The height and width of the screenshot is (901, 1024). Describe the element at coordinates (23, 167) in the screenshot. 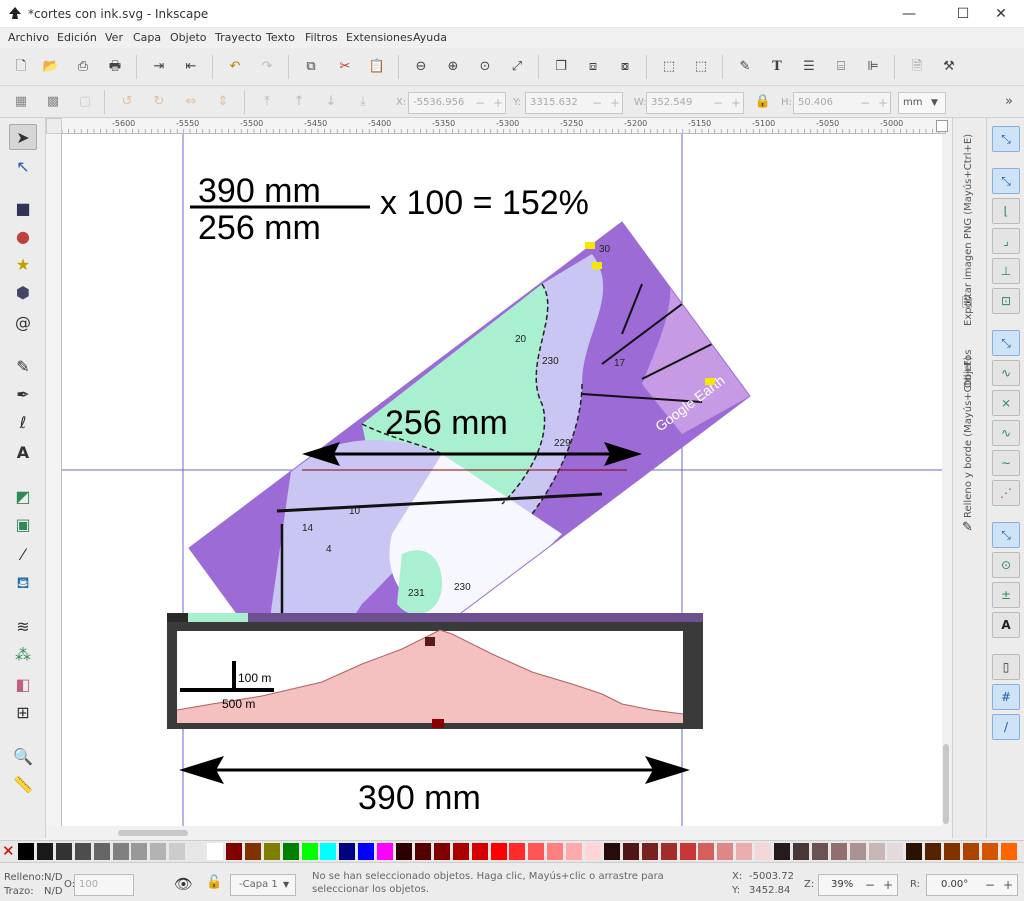

I see `node-tool-icon: ↖` at that location.